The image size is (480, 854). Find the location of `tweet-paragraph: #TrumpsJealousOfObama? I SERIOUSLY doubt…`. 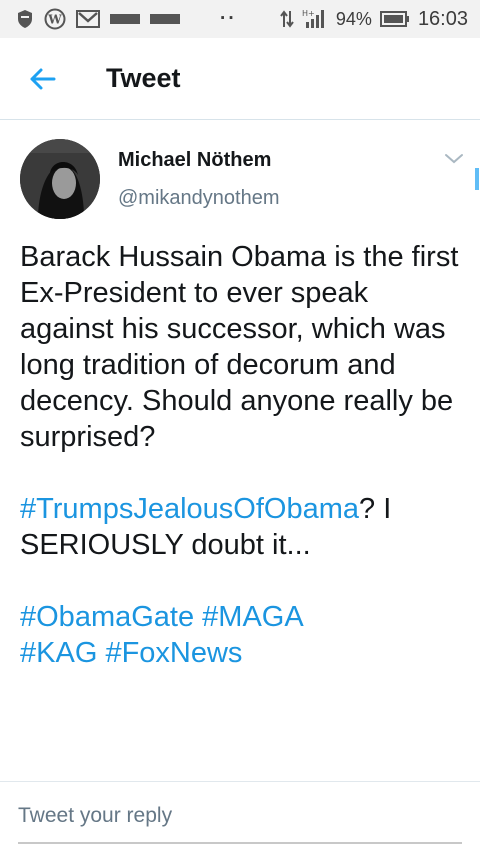

tweet-paragraph: #TrumpsJealousOfObama? I SERIOUSLY doubt… is located at coordinates (242, 527).